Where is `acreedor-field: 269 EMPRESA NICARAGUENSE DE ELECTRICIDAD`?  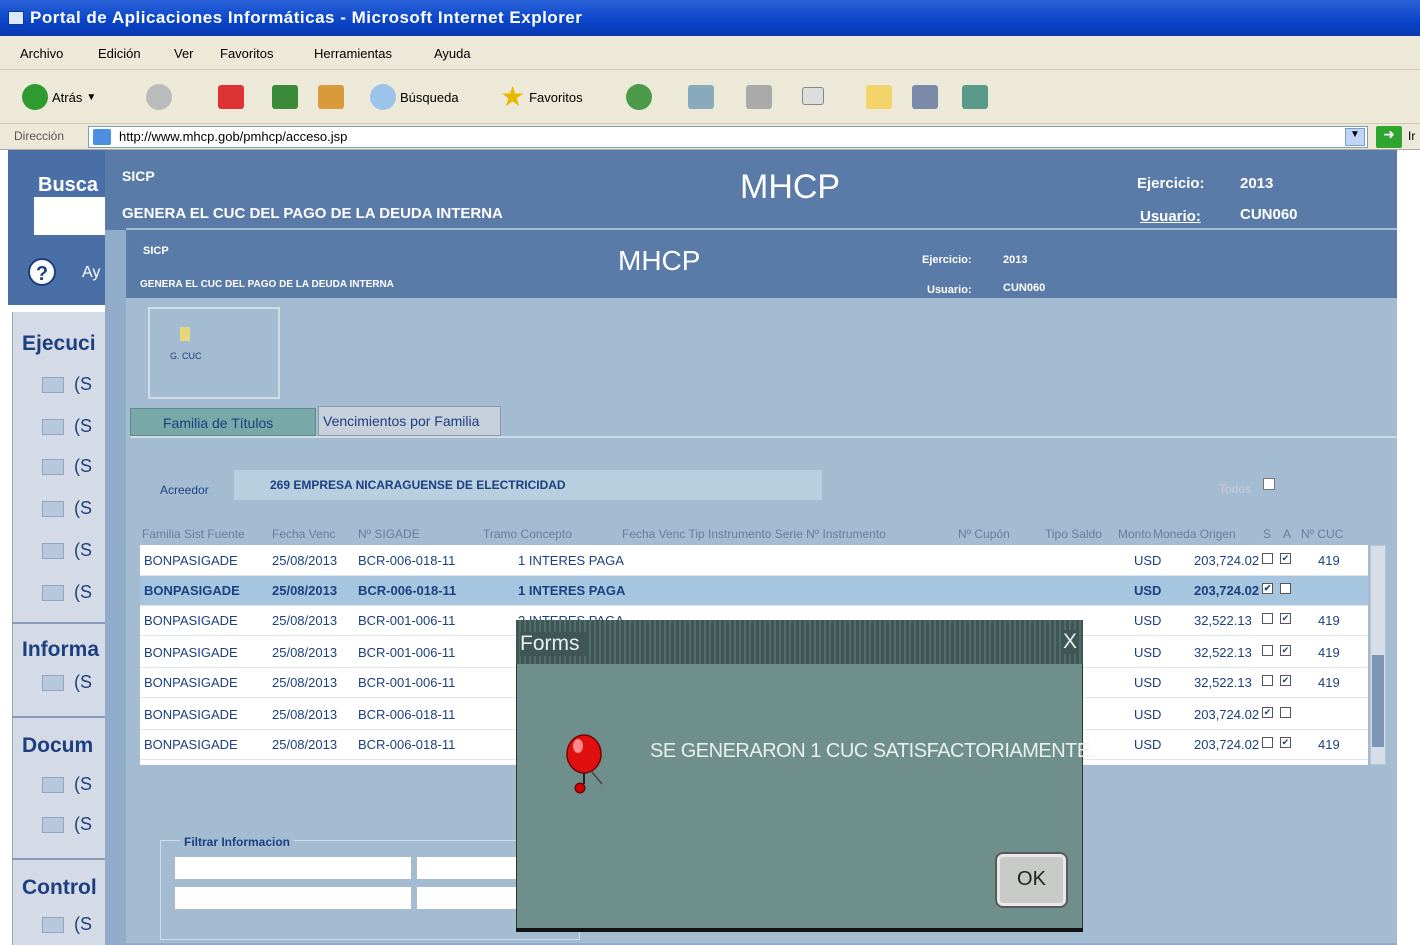
acreedor-field: 269 EMPRESA NICARAGUENSE DE ELECTRICIDAD is located at coordinates (528, 485).